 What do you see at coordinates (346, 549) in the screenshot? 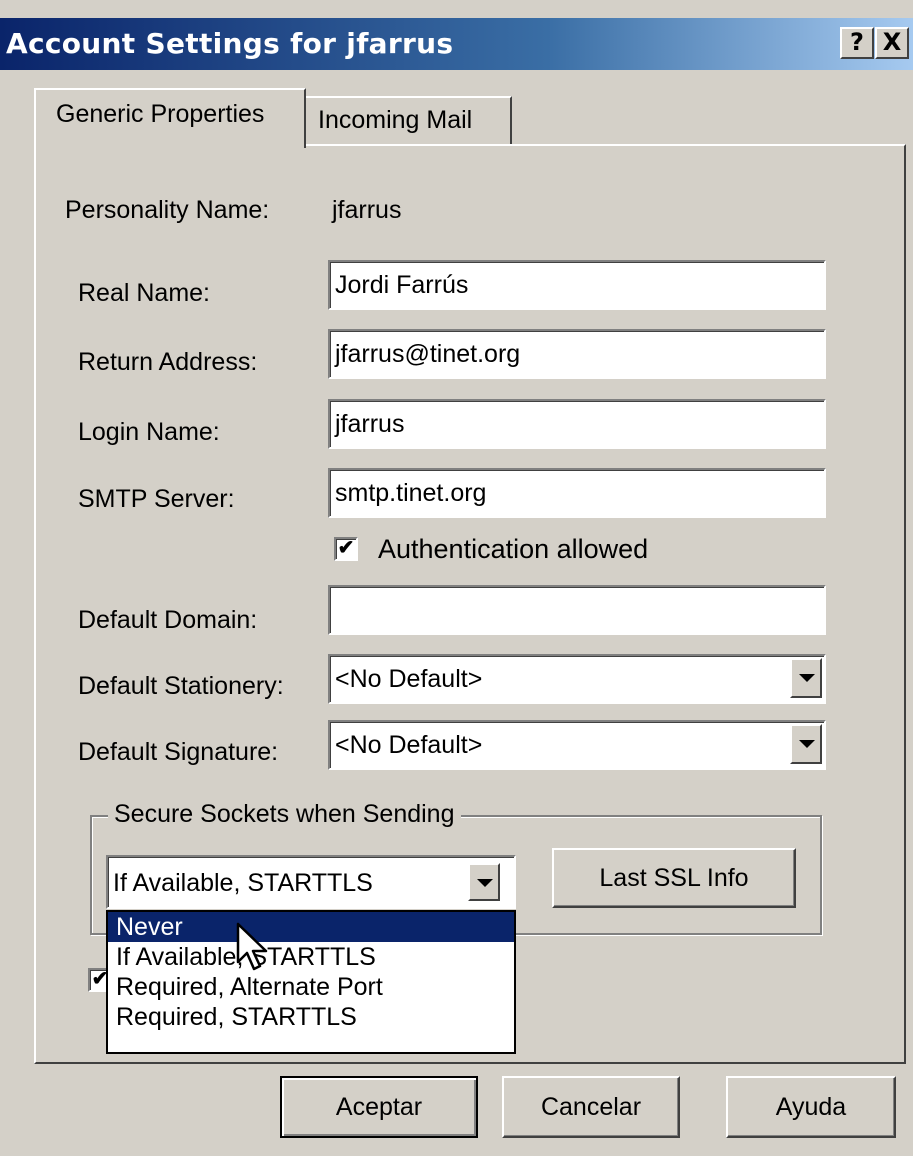
I see `authentication-checkbox: ✔` at bounding box center [346, 549].